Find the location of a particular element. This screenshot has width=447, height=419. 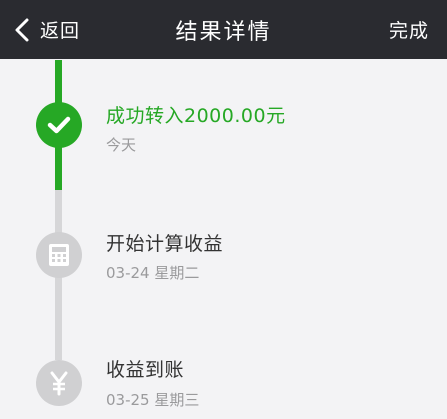

step-title-earnings-arrive: 收益到账 is located at coordinates (145, 370).